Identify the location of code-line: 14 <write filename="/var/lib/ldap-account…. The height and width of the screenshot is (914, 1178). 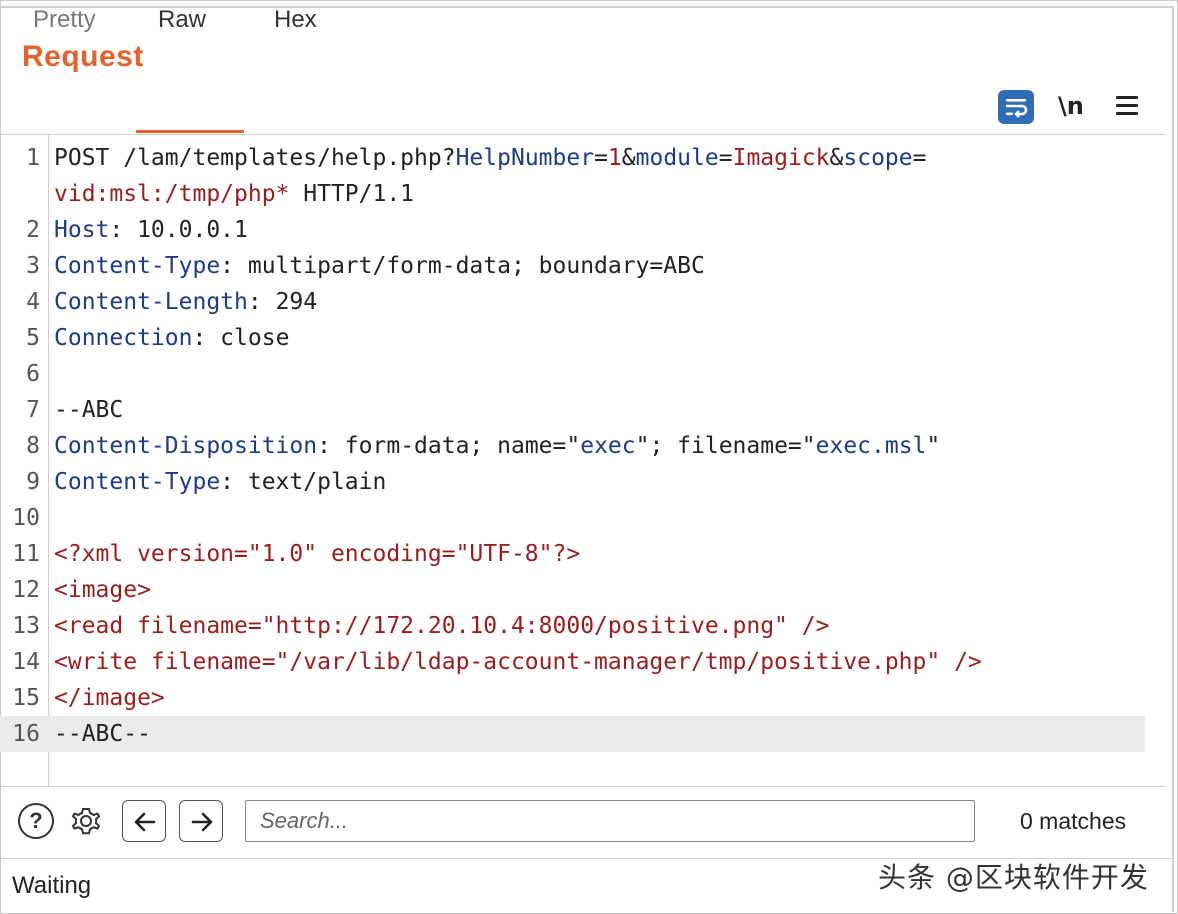
(582, 662).